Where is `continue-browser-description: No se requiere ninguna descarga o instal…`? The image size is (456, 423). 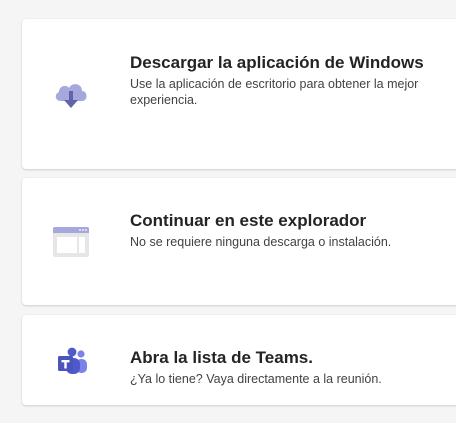 continue-browser-description: No se requiere ninguna descarga o instal… is located at coordinates (261, 242).